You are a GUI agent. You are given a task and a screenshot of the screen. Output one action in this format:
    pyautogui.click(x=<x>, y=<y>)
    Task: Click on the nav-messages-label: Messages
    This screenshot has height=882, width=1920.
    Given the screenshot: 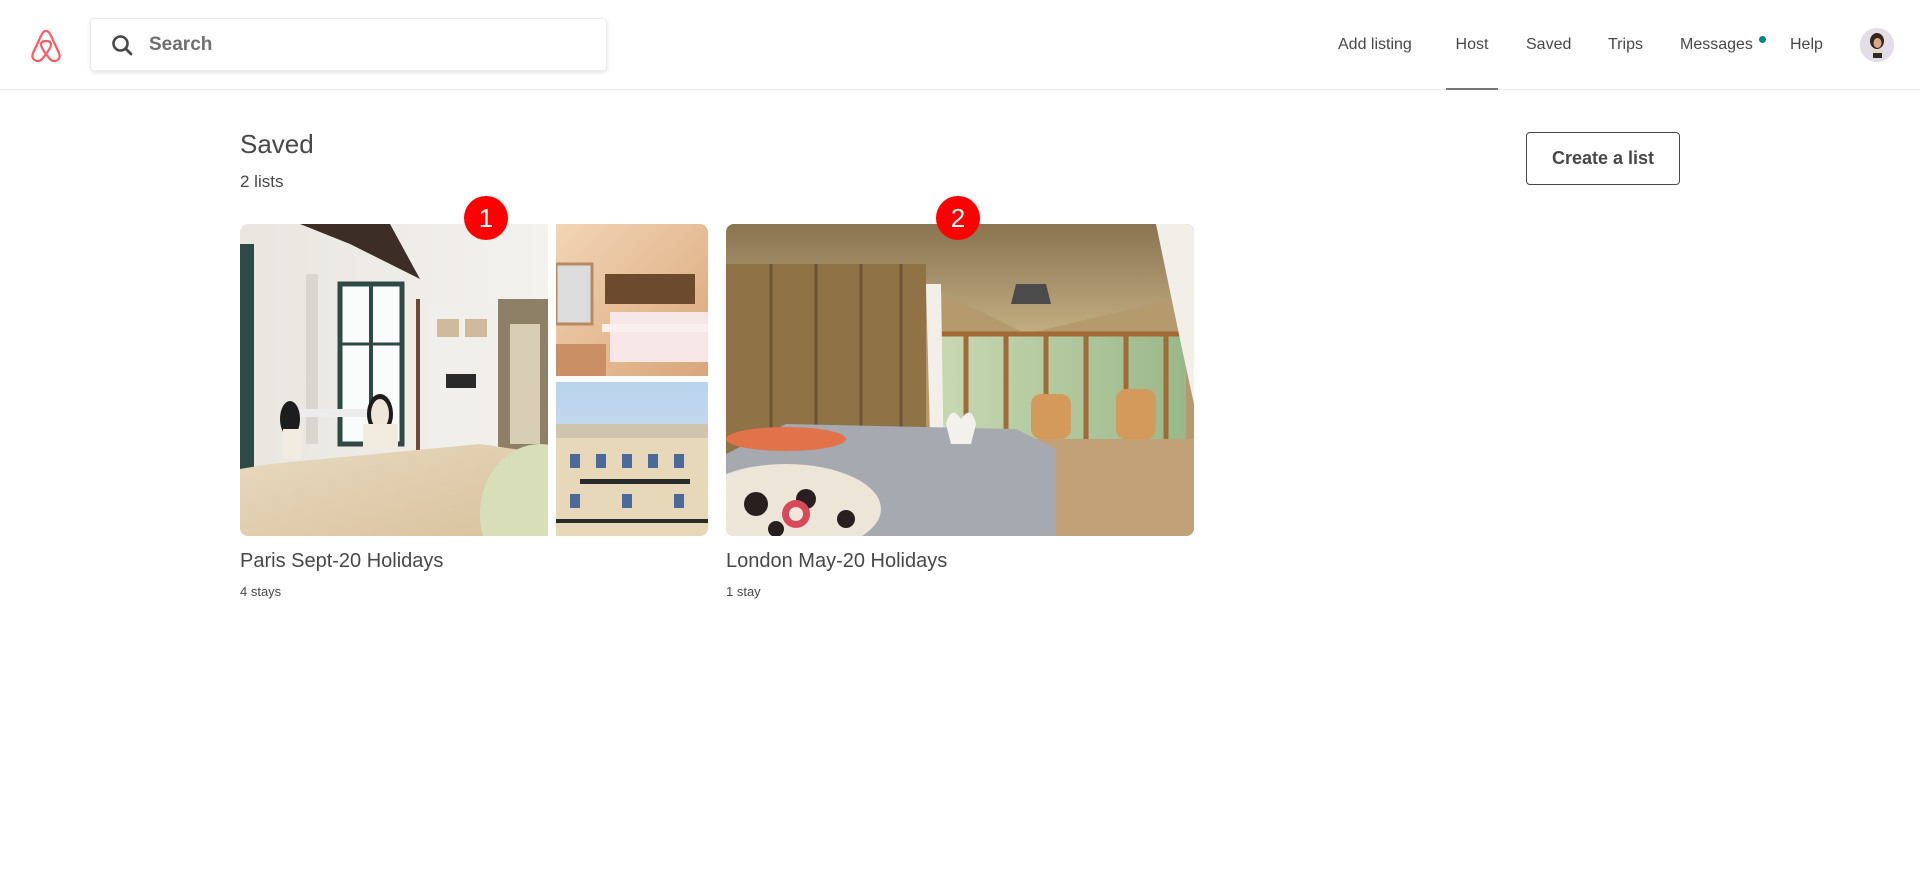 What is the action you would take?
    pyautogui.click(x=1716, y=44)
    